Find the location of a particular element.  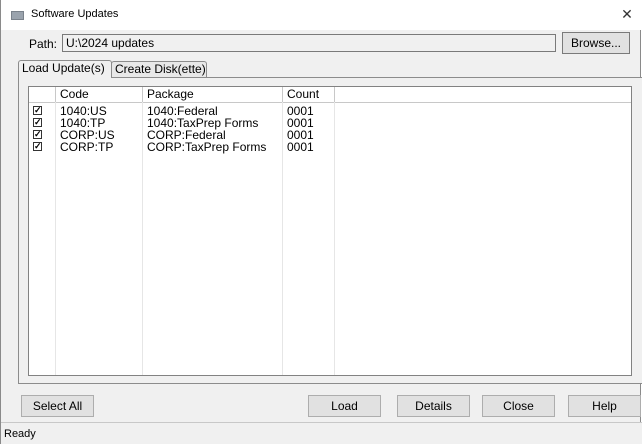

header-code: Code is located at coordinates (99, 94).